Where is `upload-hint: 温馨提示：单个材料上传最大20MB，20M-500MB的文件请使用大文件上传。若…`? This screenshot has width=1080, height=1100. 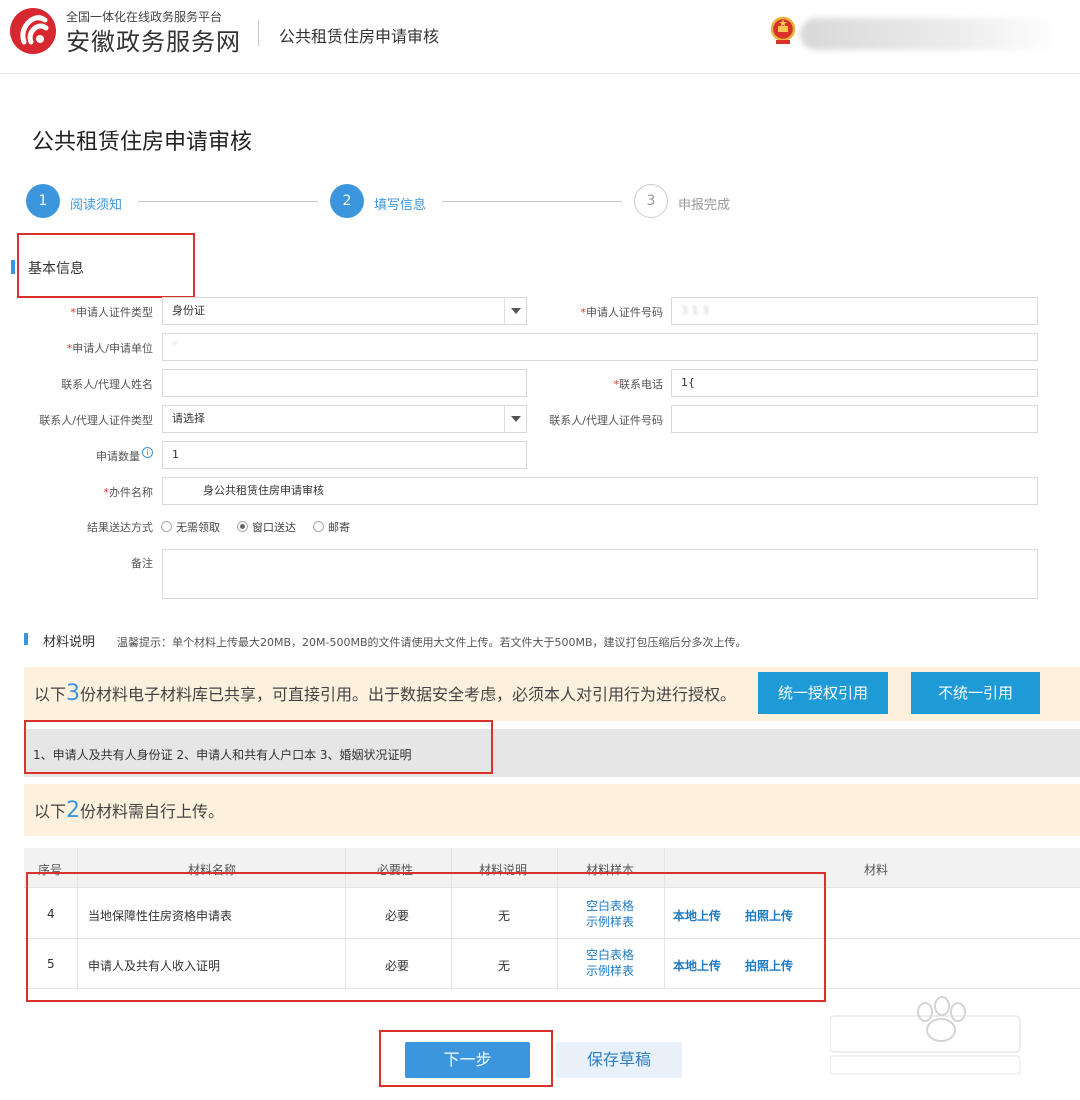
upload-hint: 温馨提示：单个材料上传最大20MB，20M-500MB的文件请使用大文件上传。若… is located at coordinates (432, 642).